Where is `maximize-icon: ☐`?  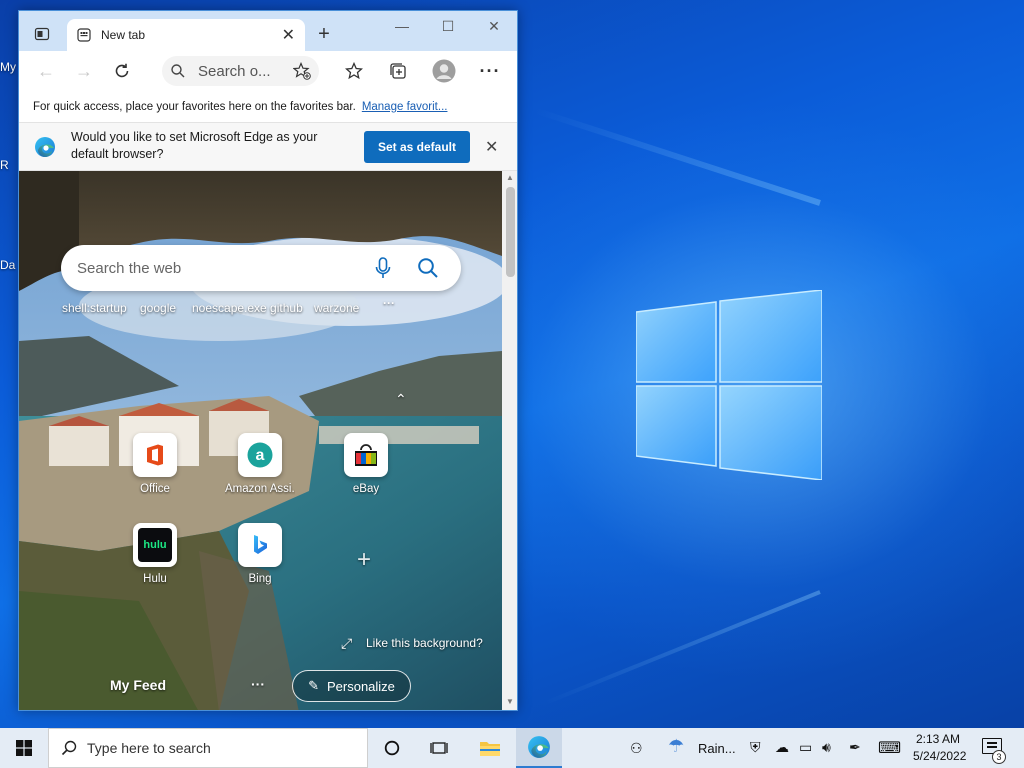 maximize-icon: ☐ is located at coordinates (448, 25).